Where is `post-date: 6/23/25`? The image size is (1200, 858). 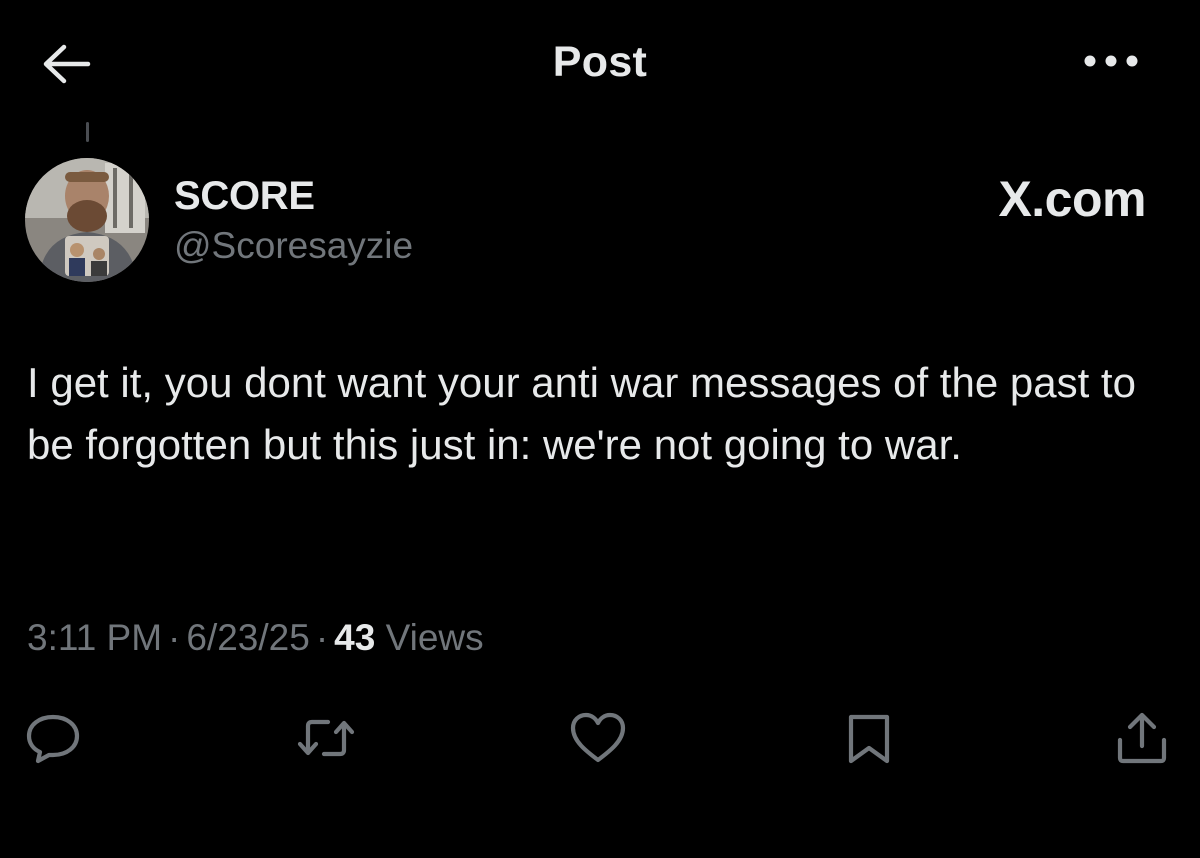
post-date: 6/23/25 is located at coordinates (248, 637).